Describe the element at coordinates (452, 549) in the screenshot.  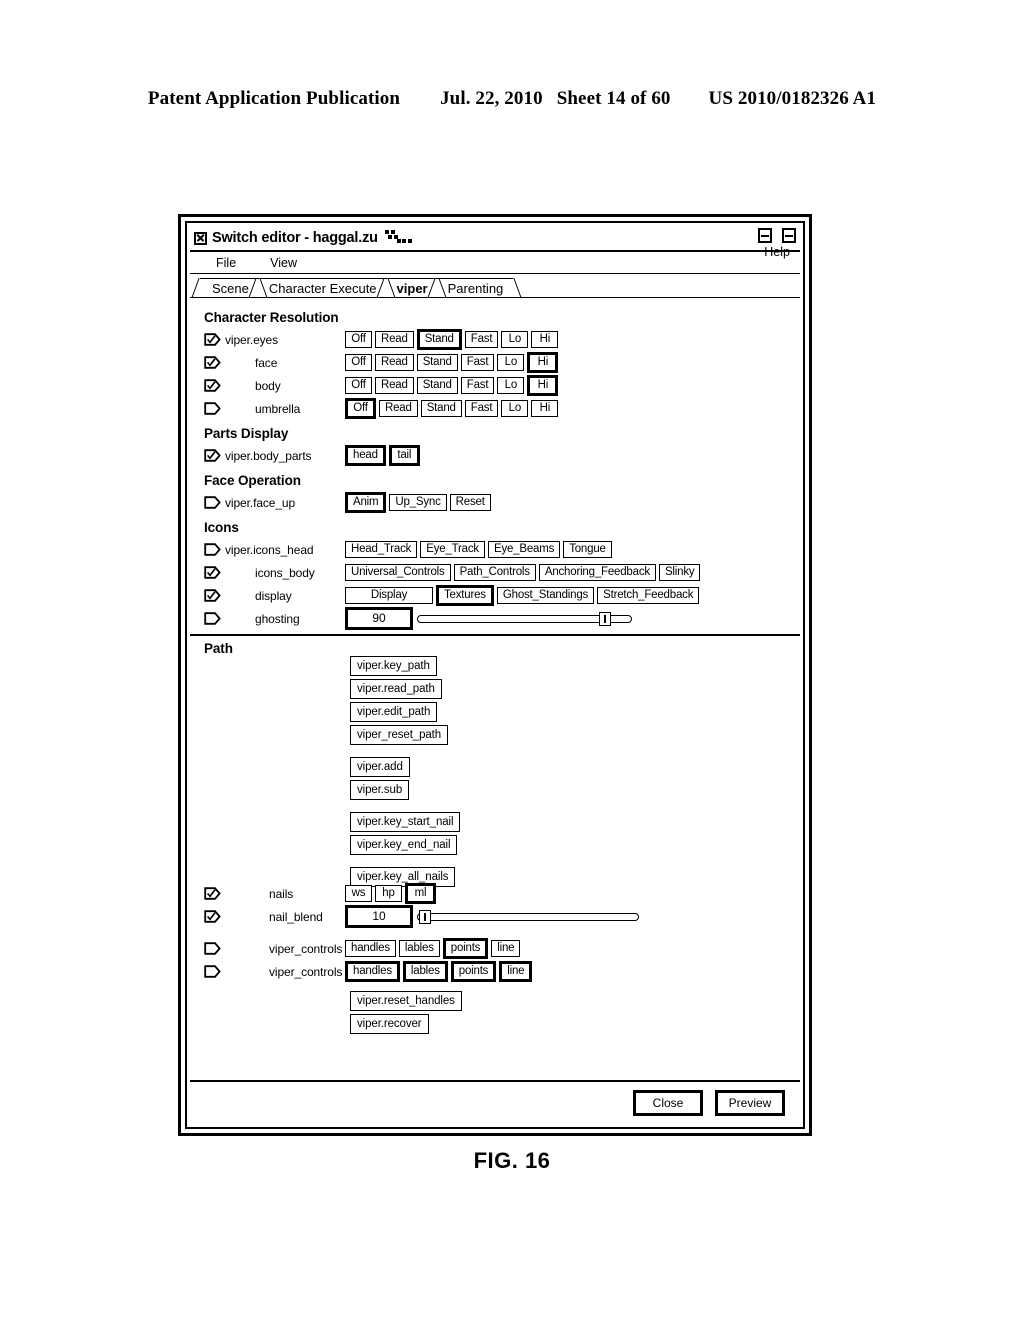
I see `button-eye-track: Eye_Track` at that location.